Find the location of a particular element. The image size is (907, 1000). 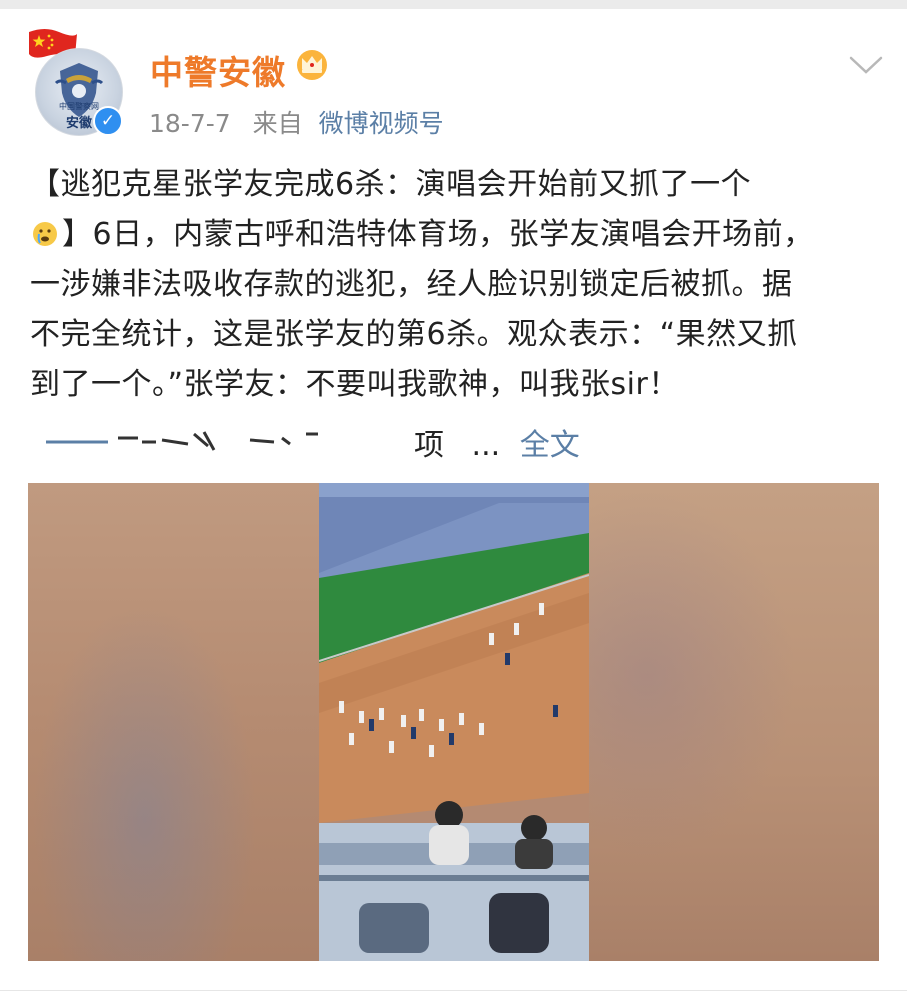

stadium-video-frame is located at coordinates (454, 722).